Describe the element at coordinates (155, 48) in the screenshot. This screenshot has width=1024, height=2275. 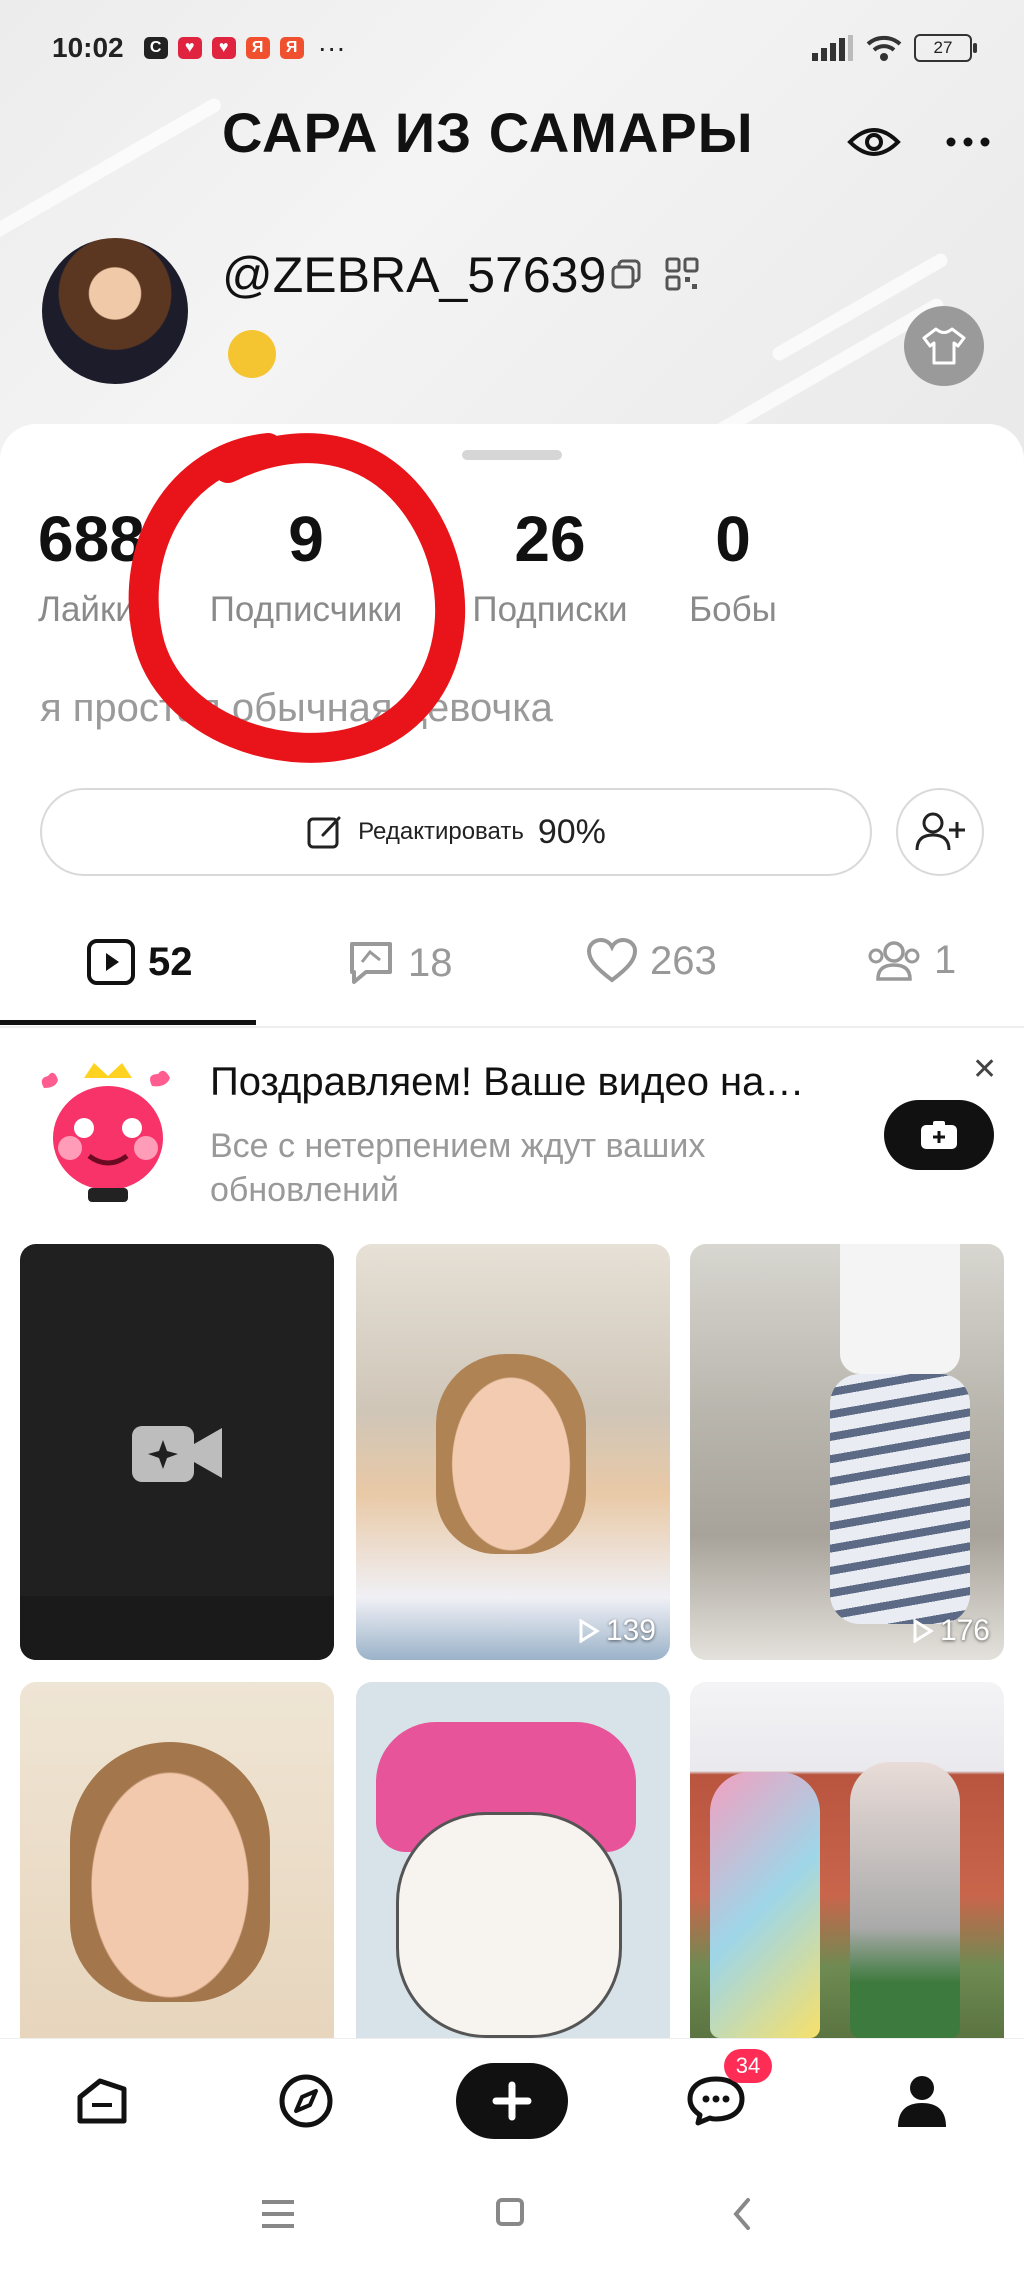
I see `notification-icon: С` at that location.